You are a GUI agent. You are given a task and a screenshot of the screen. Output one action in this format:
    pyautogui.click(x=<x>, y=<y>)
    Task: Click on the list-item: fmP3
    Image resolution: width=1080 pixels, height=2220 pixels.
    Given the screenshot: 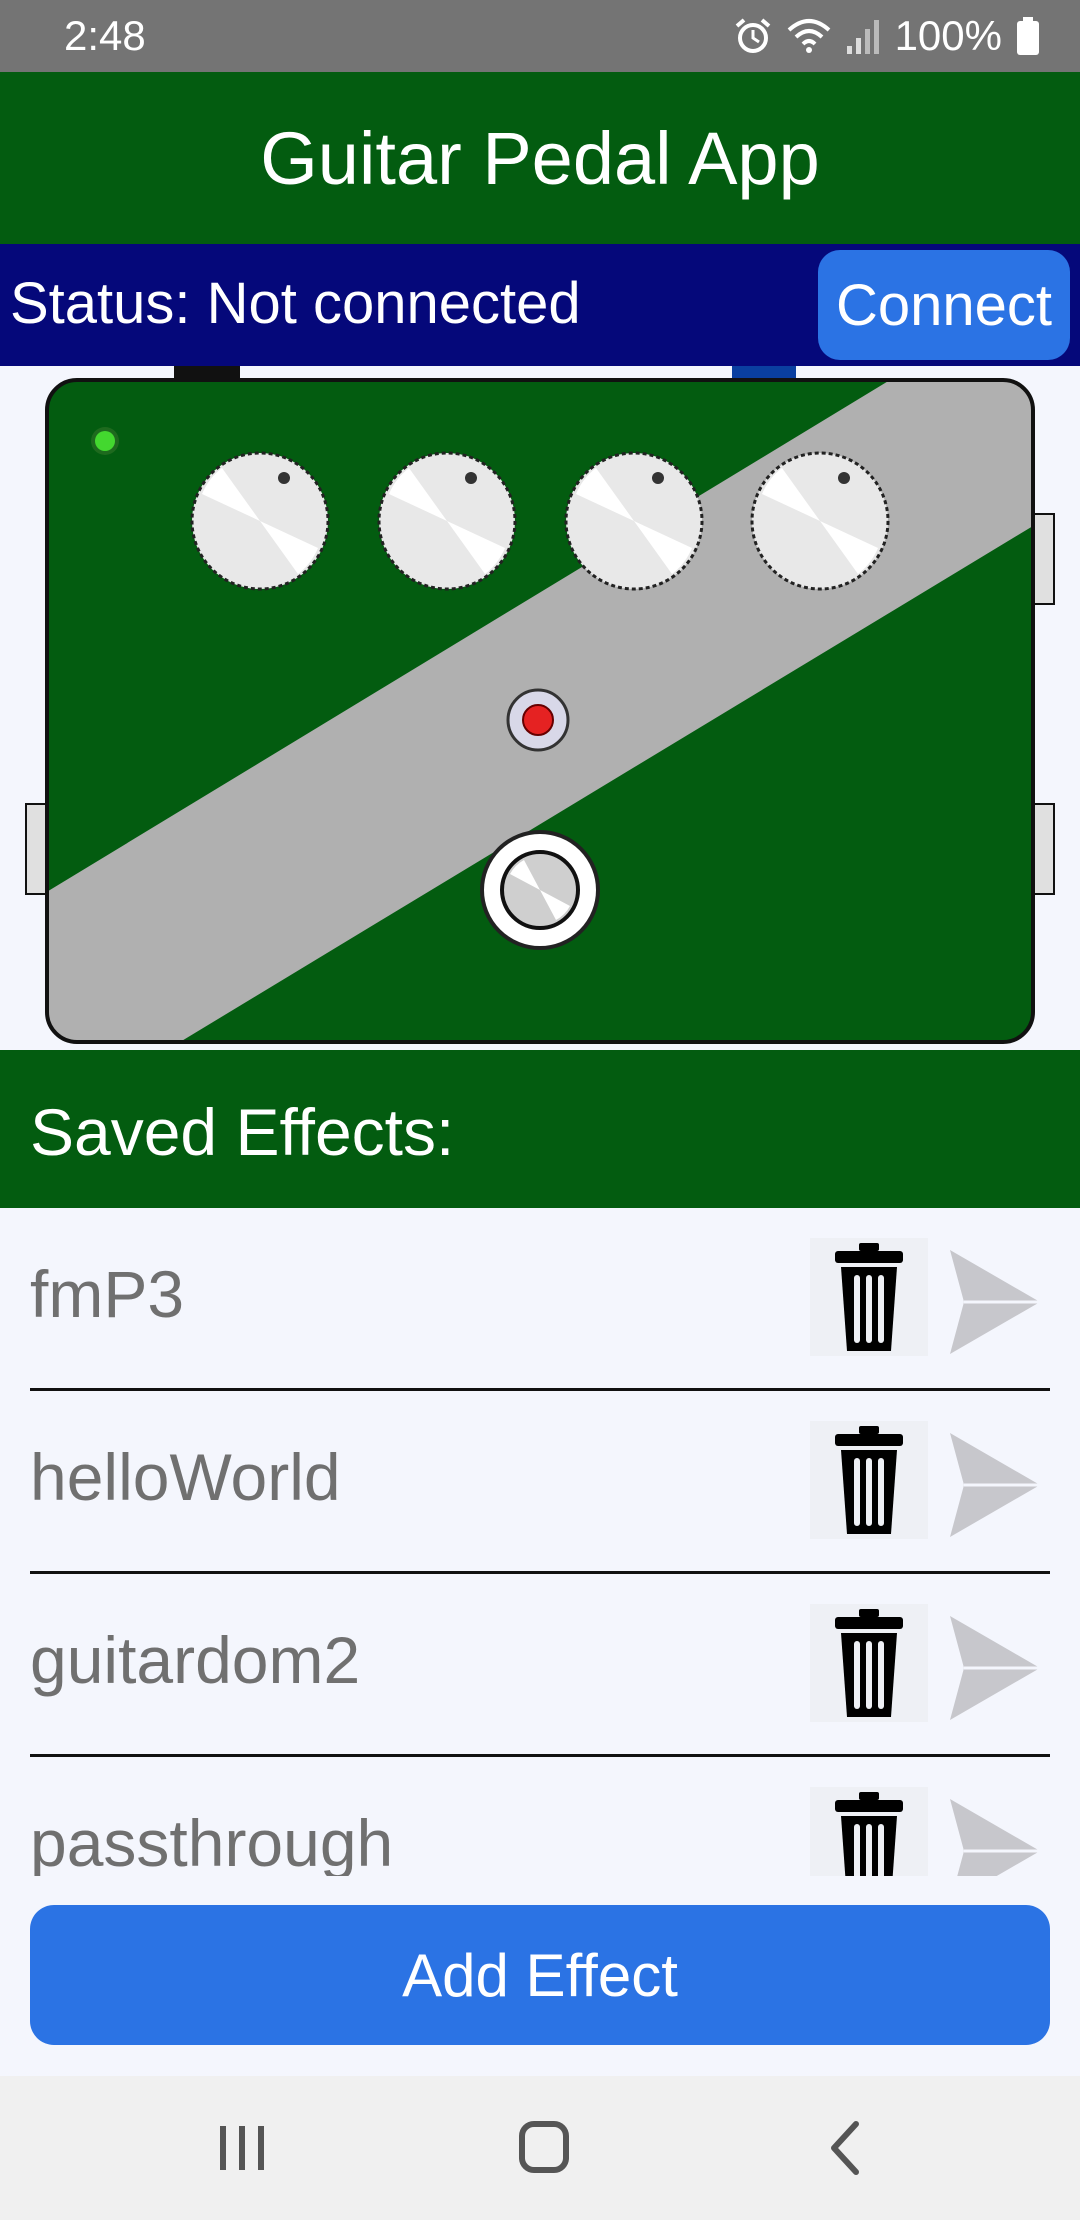 What is the action you would take?
    pyautogui.click(x=540, y=1299)
    